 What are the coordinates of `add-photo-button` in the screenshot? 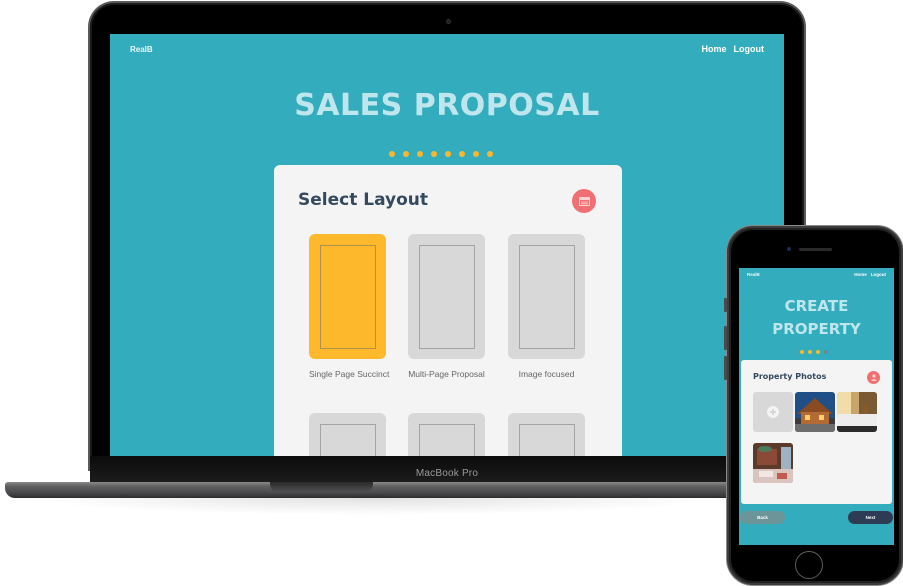 It's located at (773, 412).